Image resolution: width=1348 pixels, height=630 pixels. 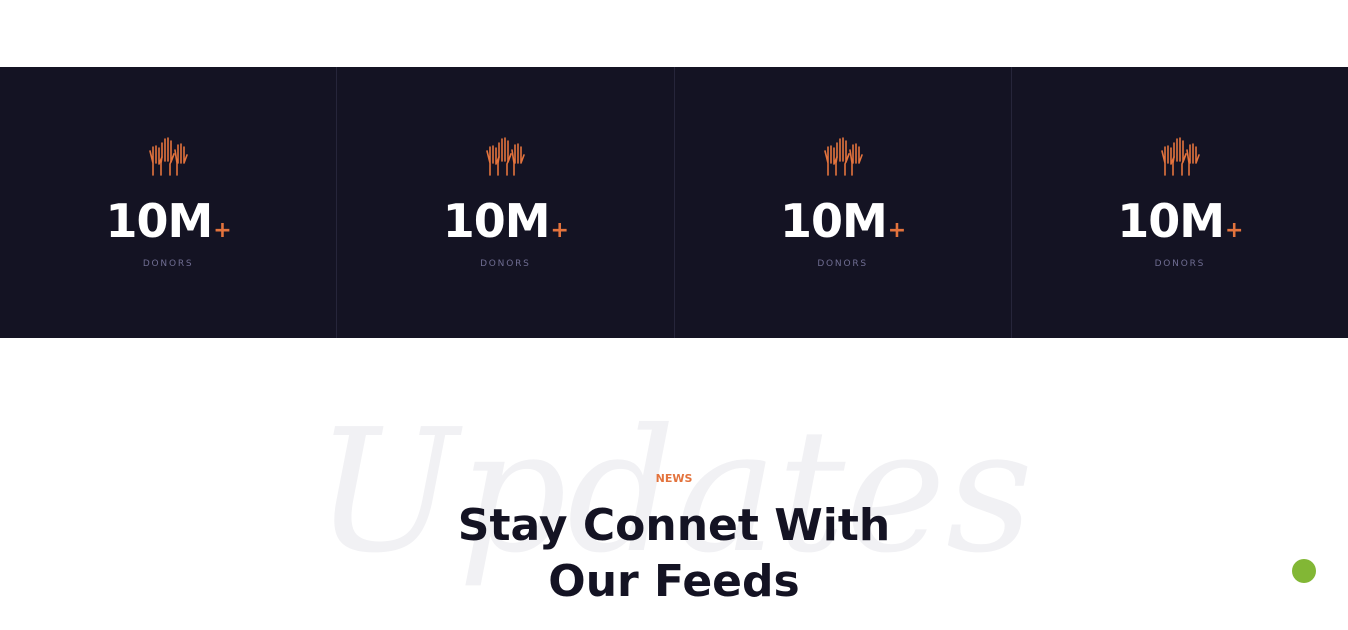 I want to click on stat-card-donors-3: 10M+ DONORS, so click(x=843, y=202).